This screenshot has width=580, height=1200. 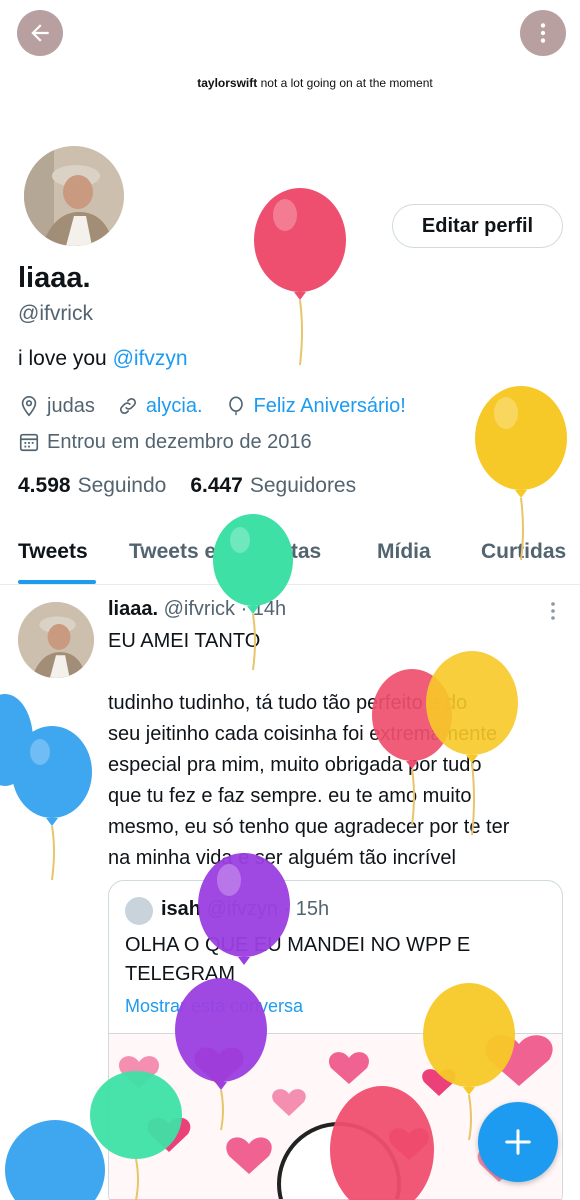 I want to click on tab-tweets: Tweets, so click(x=53, y=552).